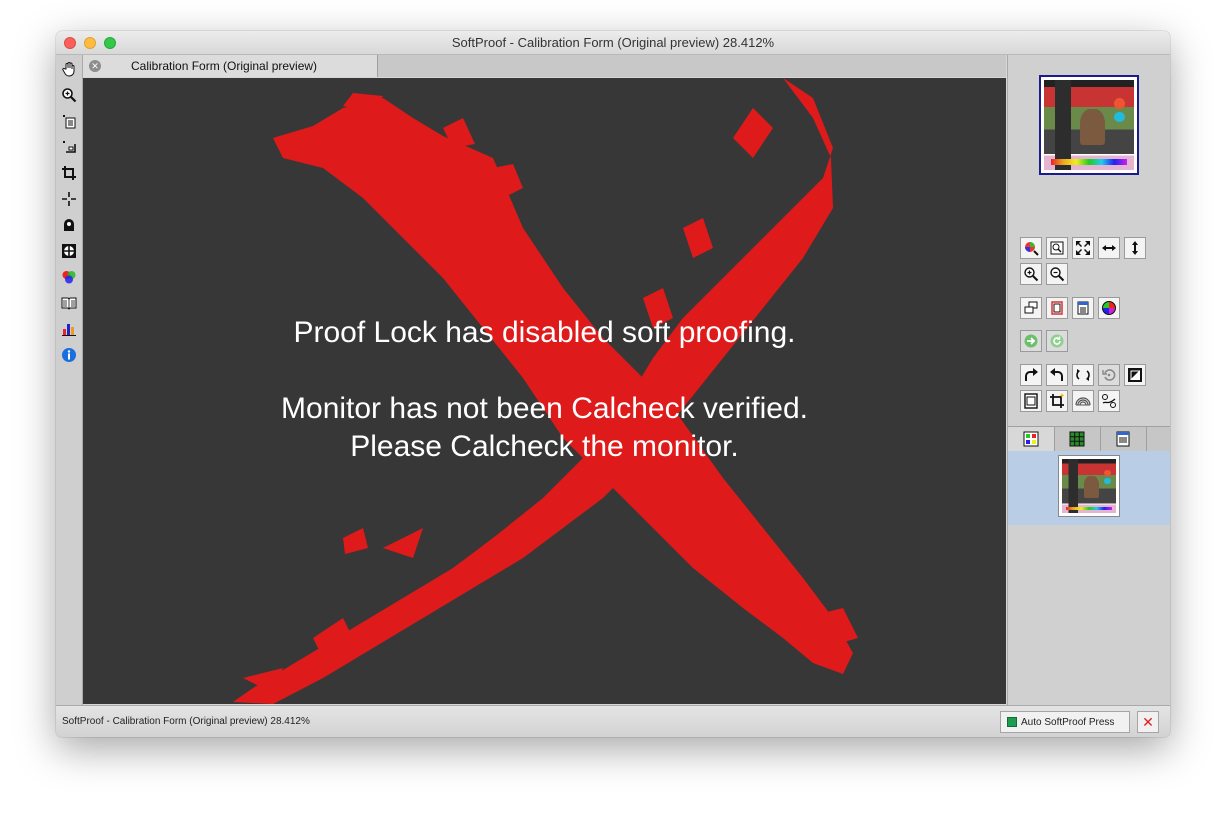 This screenshot has width=1226, height=818. I want to click on crosshair-icon, so click(69, 199).